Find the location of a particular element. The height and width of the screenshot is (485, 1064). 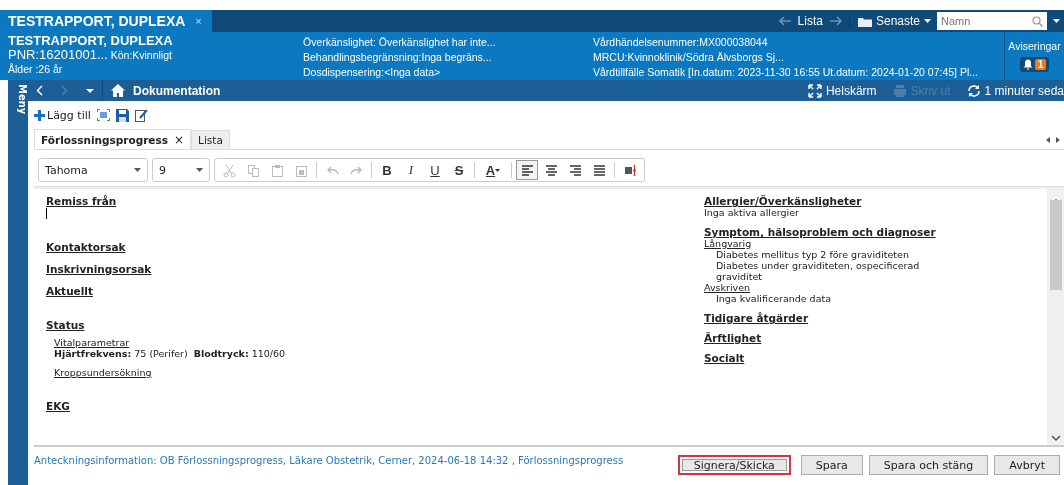

nav-action-button: Helskärm is located at coordinates (842, 90).